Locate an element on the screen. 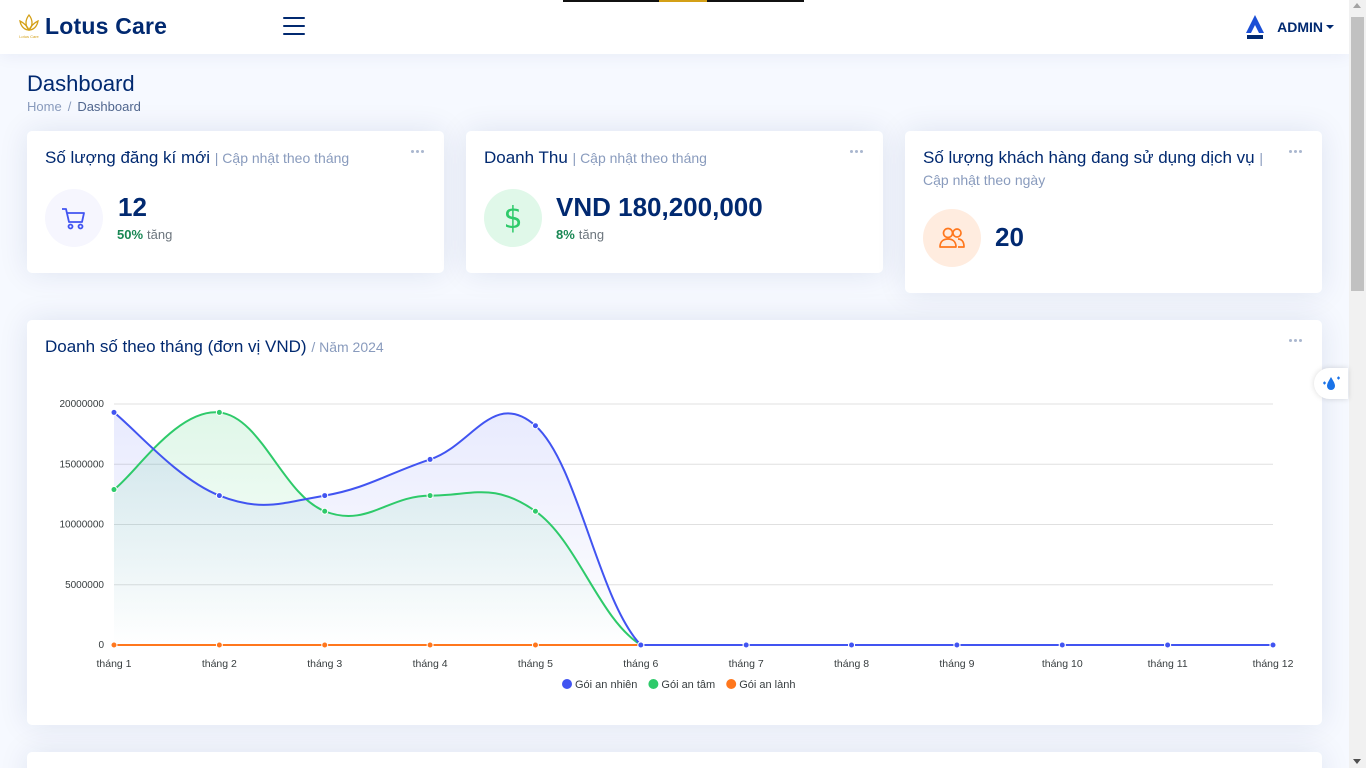 The image size is (1366, 768). profile-logo-icon is located at coordinates (1255, 27).